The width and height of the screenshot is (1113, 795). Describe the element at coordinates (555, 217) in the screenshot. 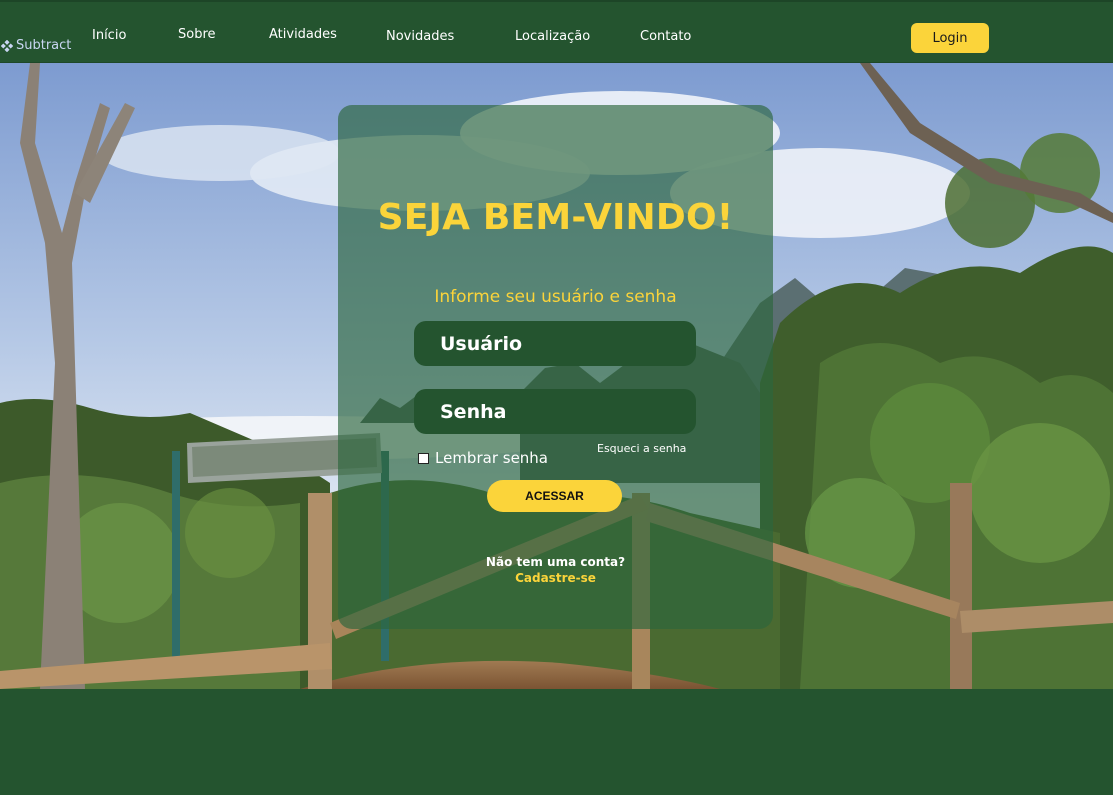

I see `welcome-title: SEJA BEM-VINDO!` at that location.